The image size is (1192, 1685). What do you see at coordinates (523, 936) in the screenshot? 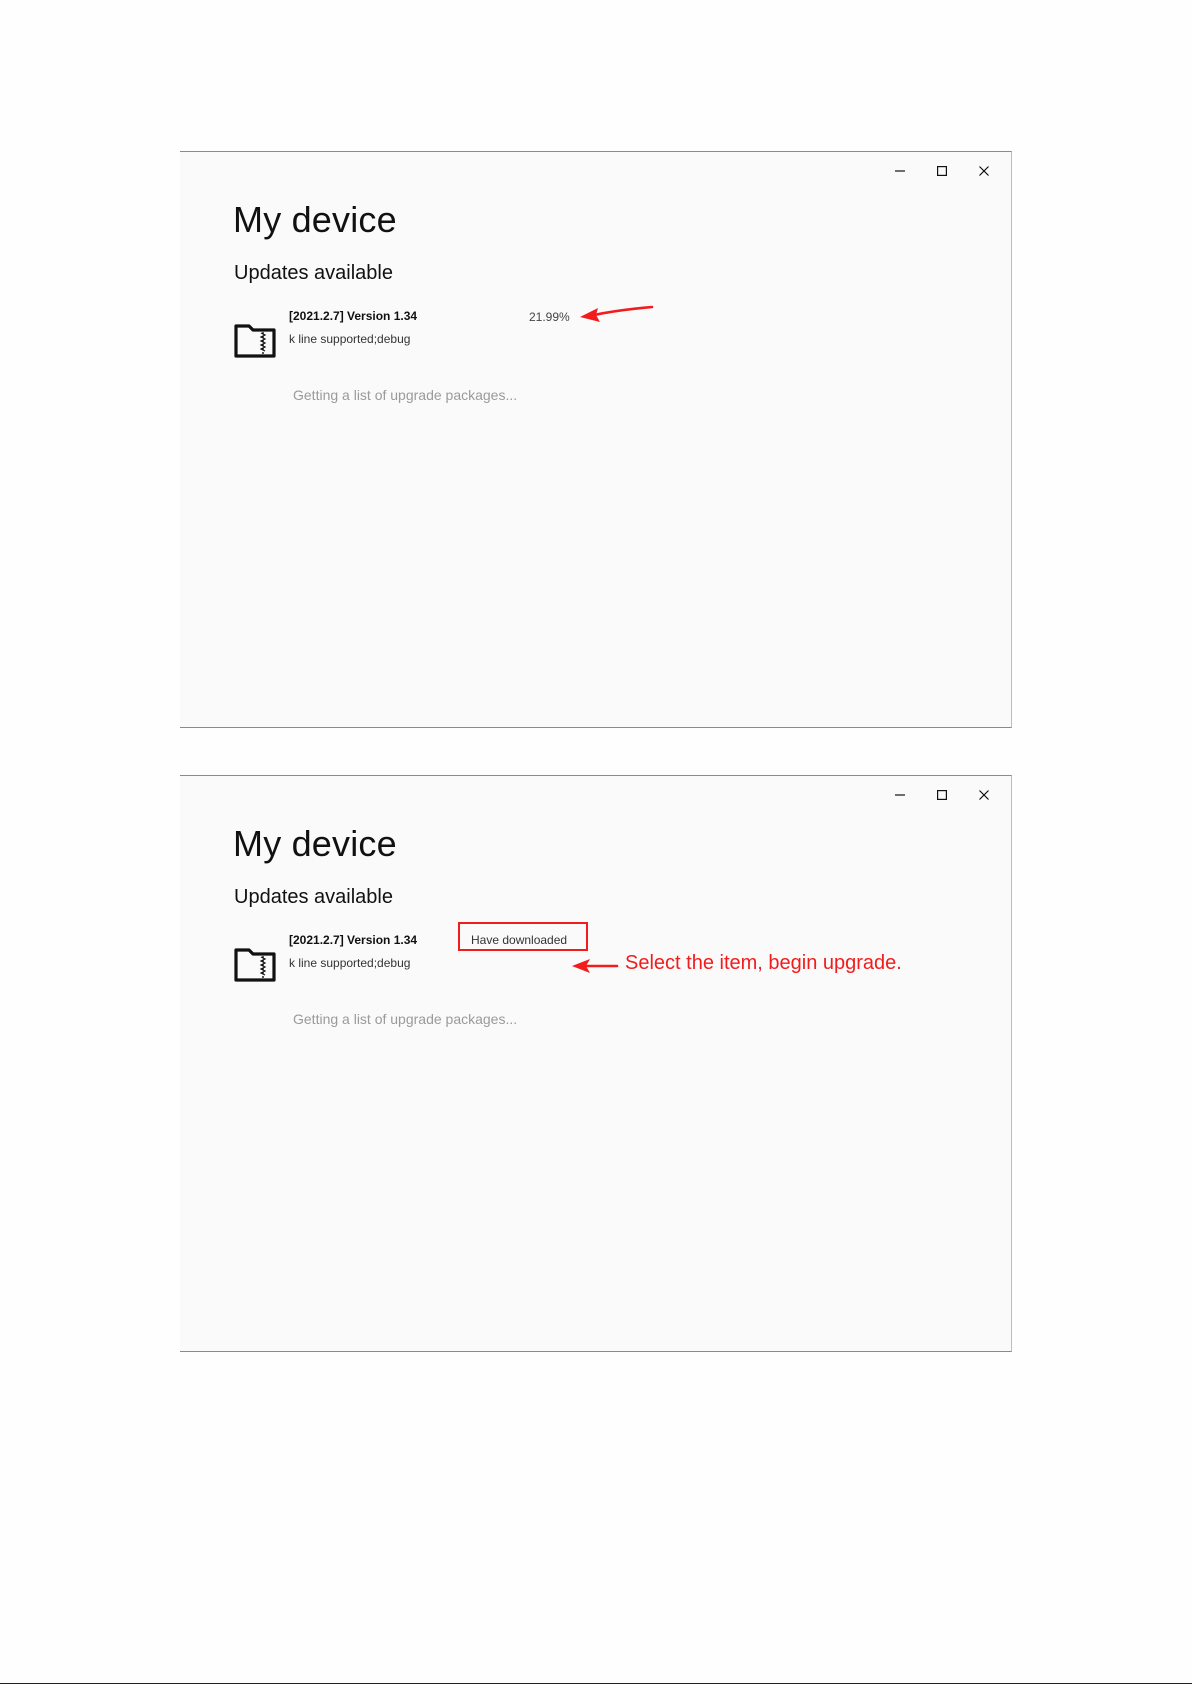
I see `download-status-badge: Have downloaded` at bounding box center [523, 936].